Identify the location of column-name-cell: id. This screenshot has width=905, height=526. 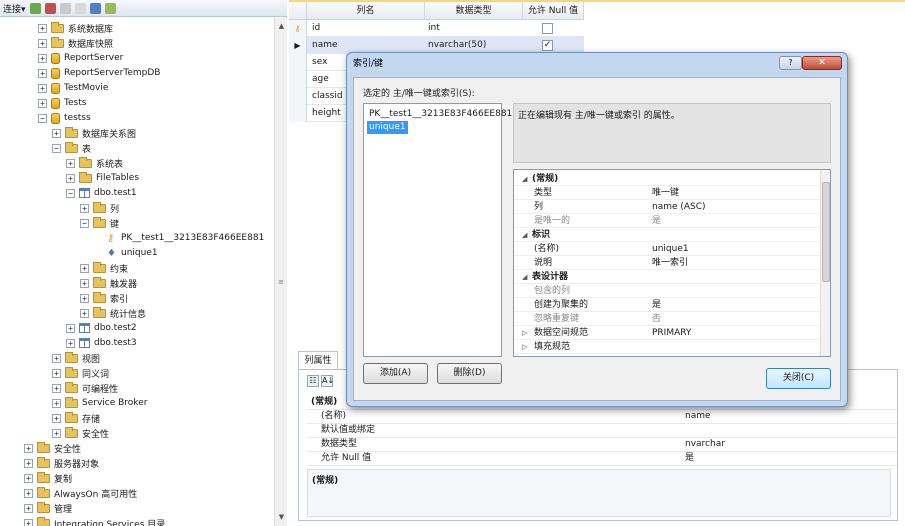
(316, 28).